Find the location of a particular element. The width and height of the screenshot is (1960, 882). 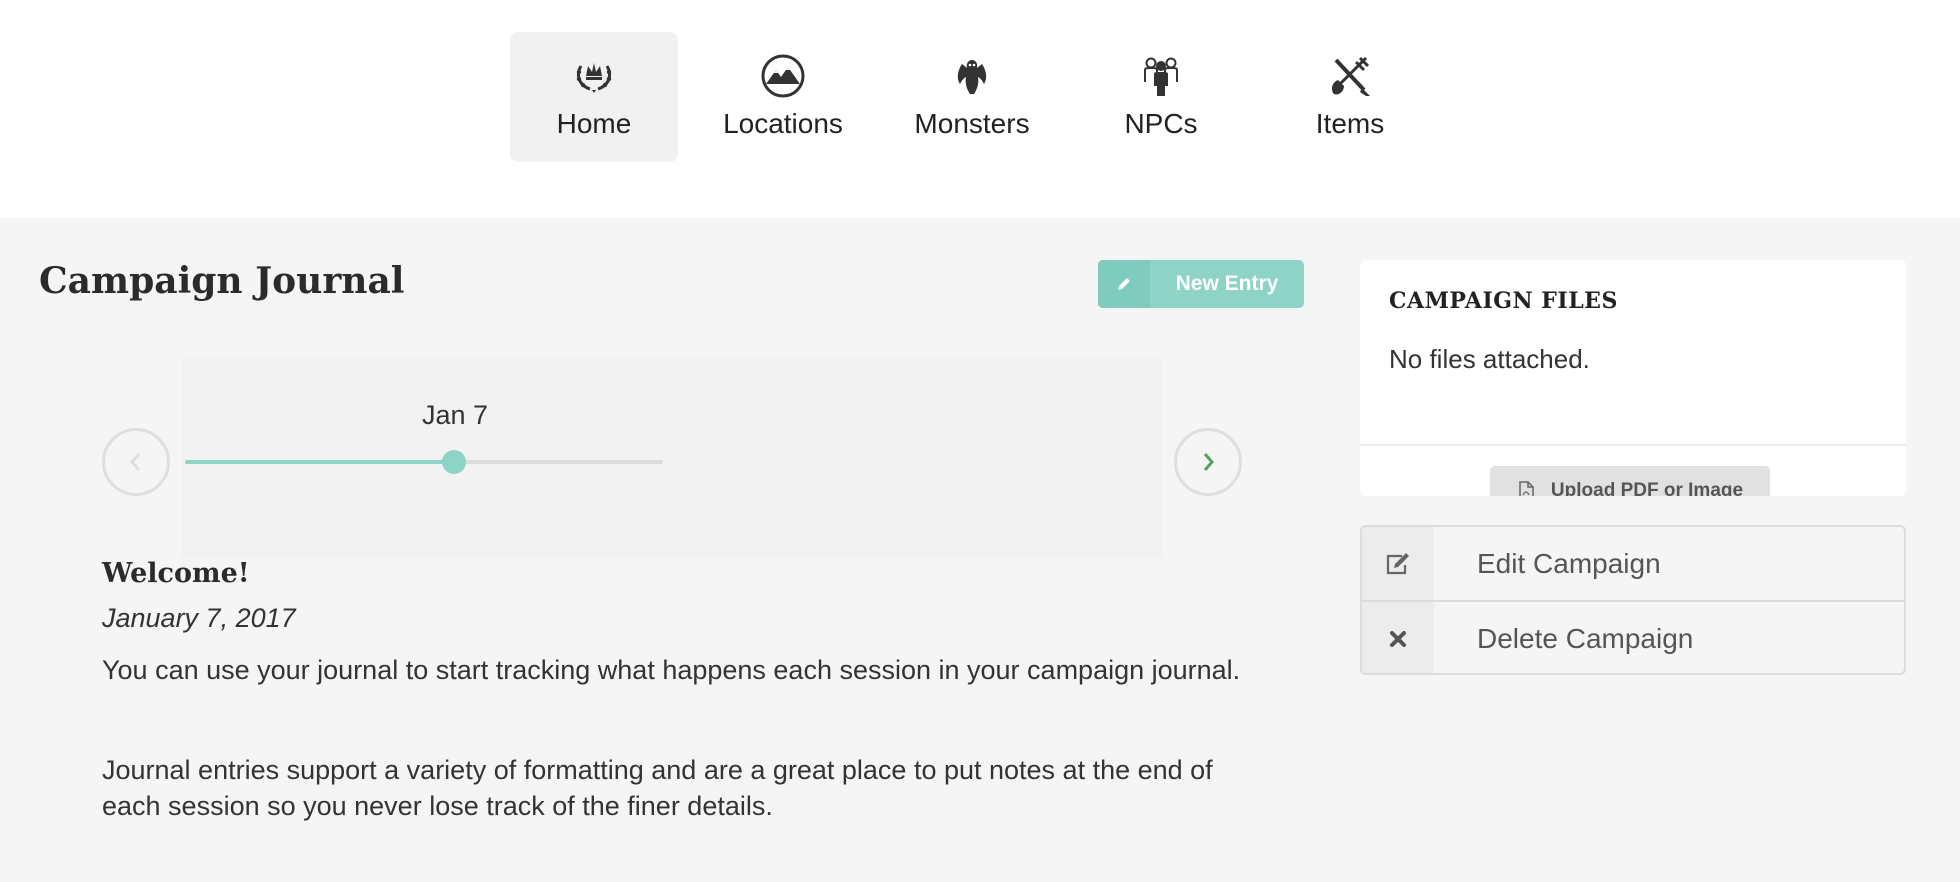

entry-title: Welcome! is located at coordinates (176, 573).